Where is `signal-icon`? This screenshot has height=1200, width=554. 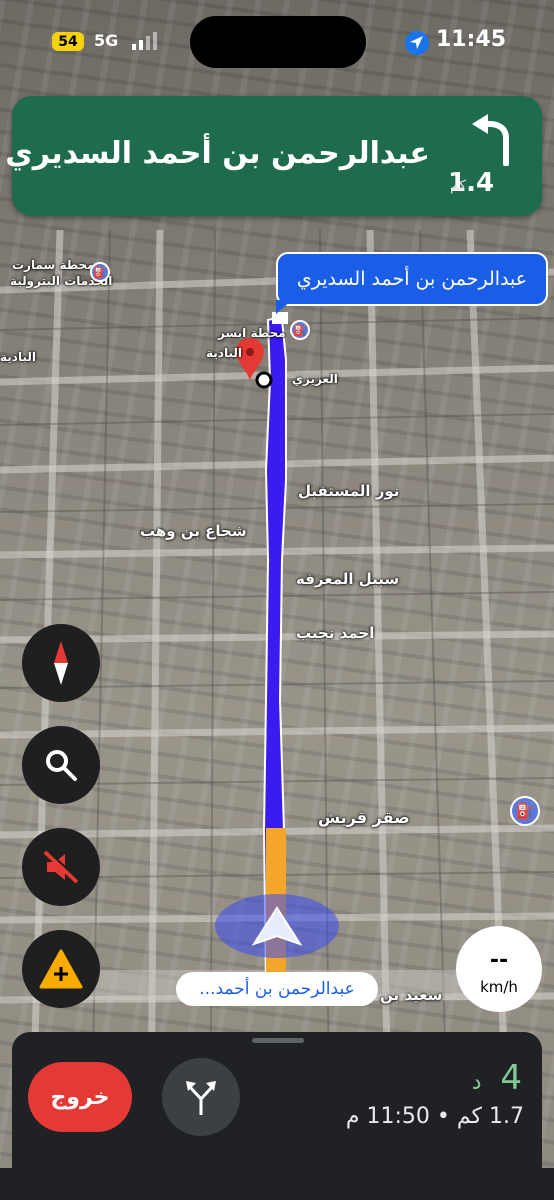 signal-icon is located at coordinates (144, 41).